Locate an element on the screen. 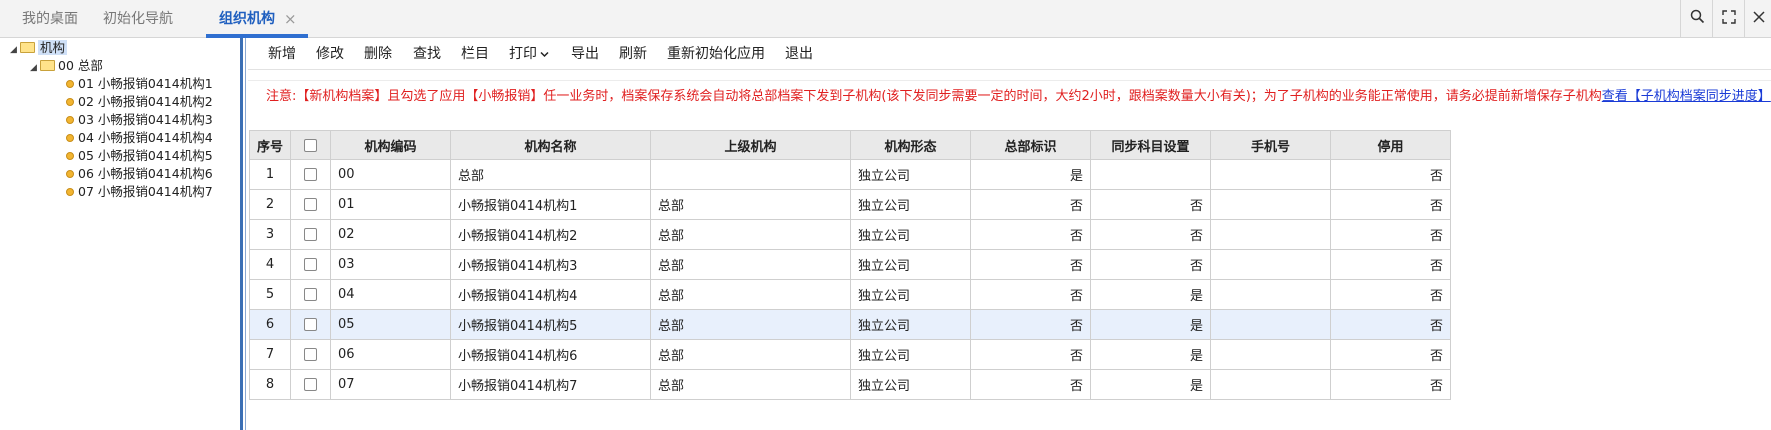  tree-node-root: ◢ 机构 is located at coordinates (39, 49).